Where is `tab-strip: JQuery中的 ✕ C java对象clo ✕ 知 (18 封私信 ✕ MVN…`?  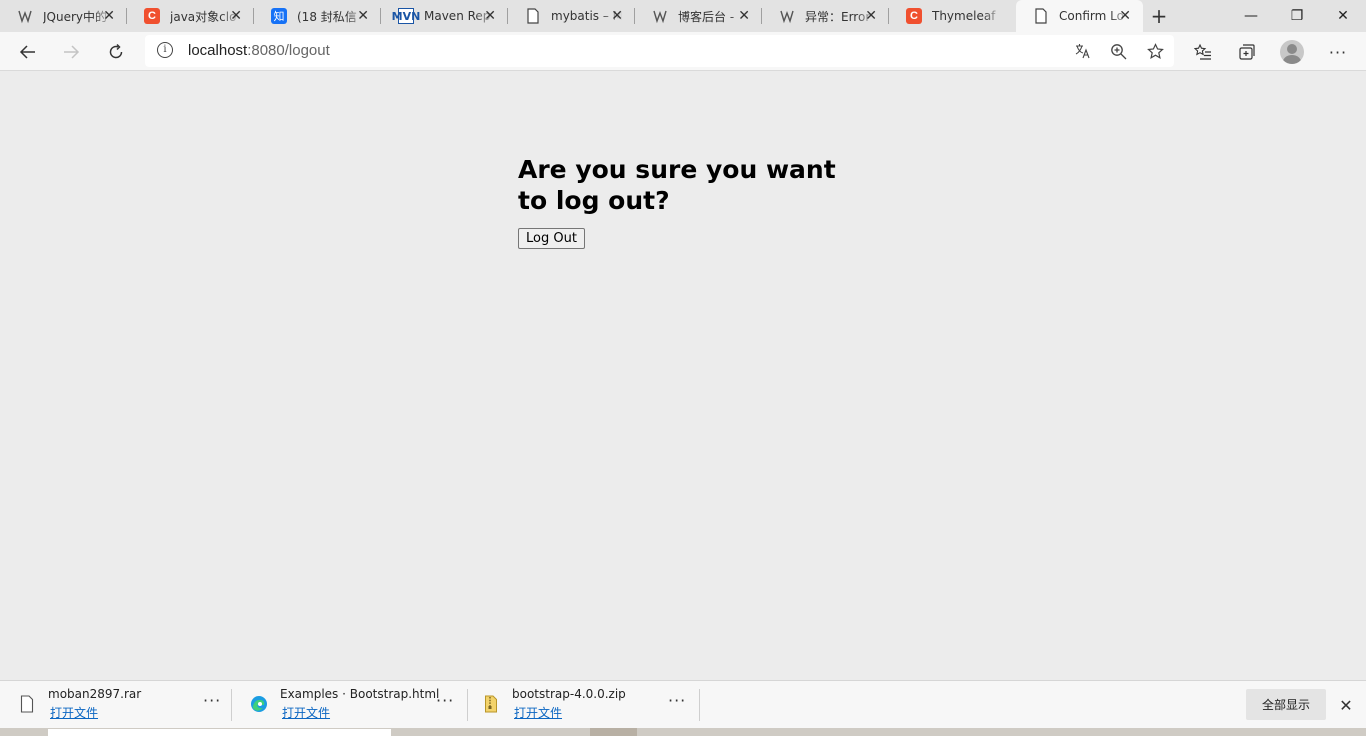
tab-strip: JQuery中的 ✕ C java对象clo ✕ 知 (18 封私信 ✕ MVN… is located at coordinates (683, 16).